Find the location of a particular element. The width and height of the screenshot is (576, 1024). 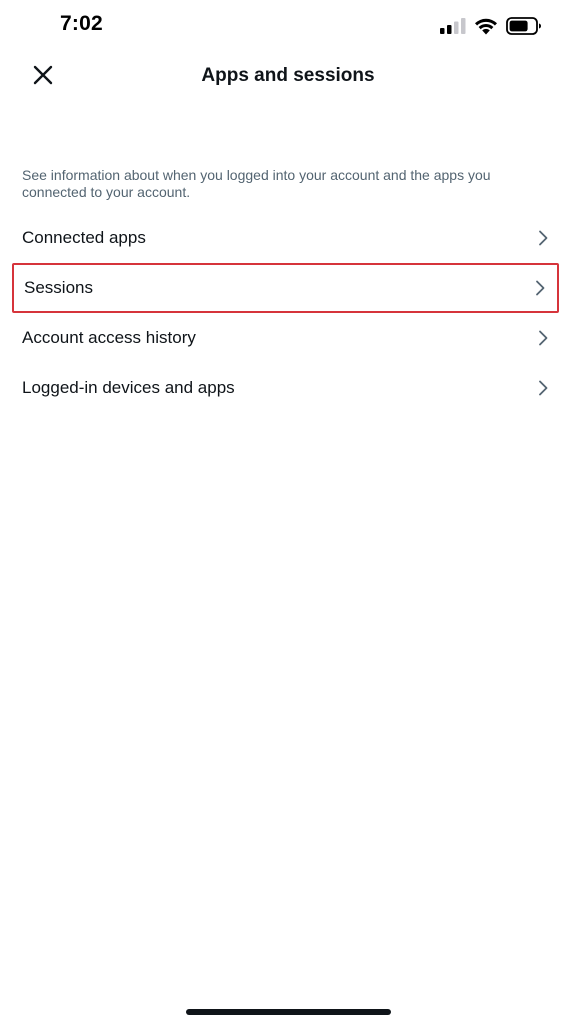

status-icons is located at coordinates (491, 26).